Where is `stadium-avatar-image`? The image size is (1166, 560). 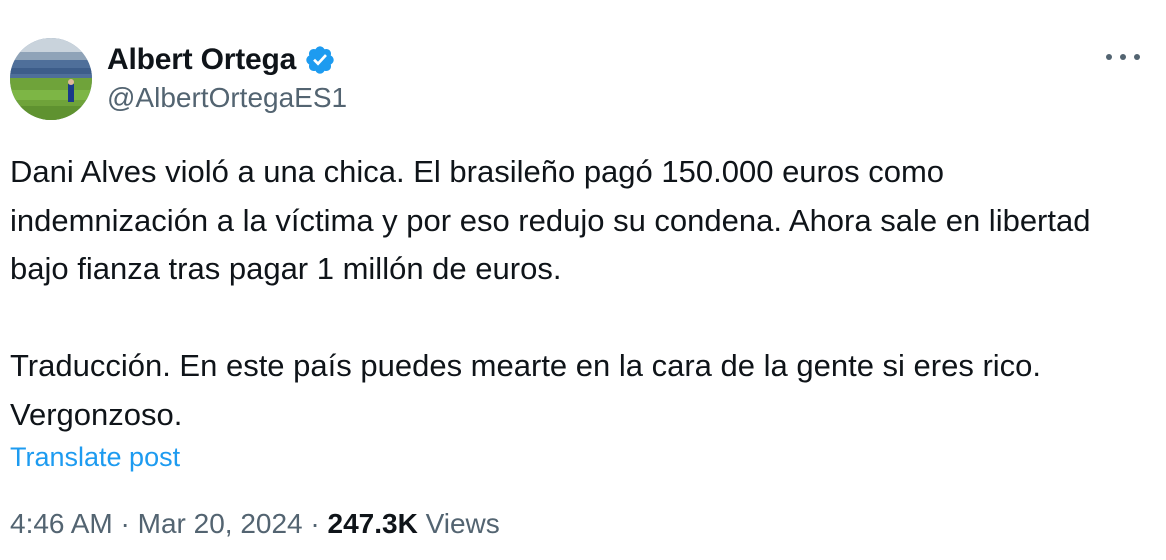 stadium-avatar-image is located at coordinates (51, 79).